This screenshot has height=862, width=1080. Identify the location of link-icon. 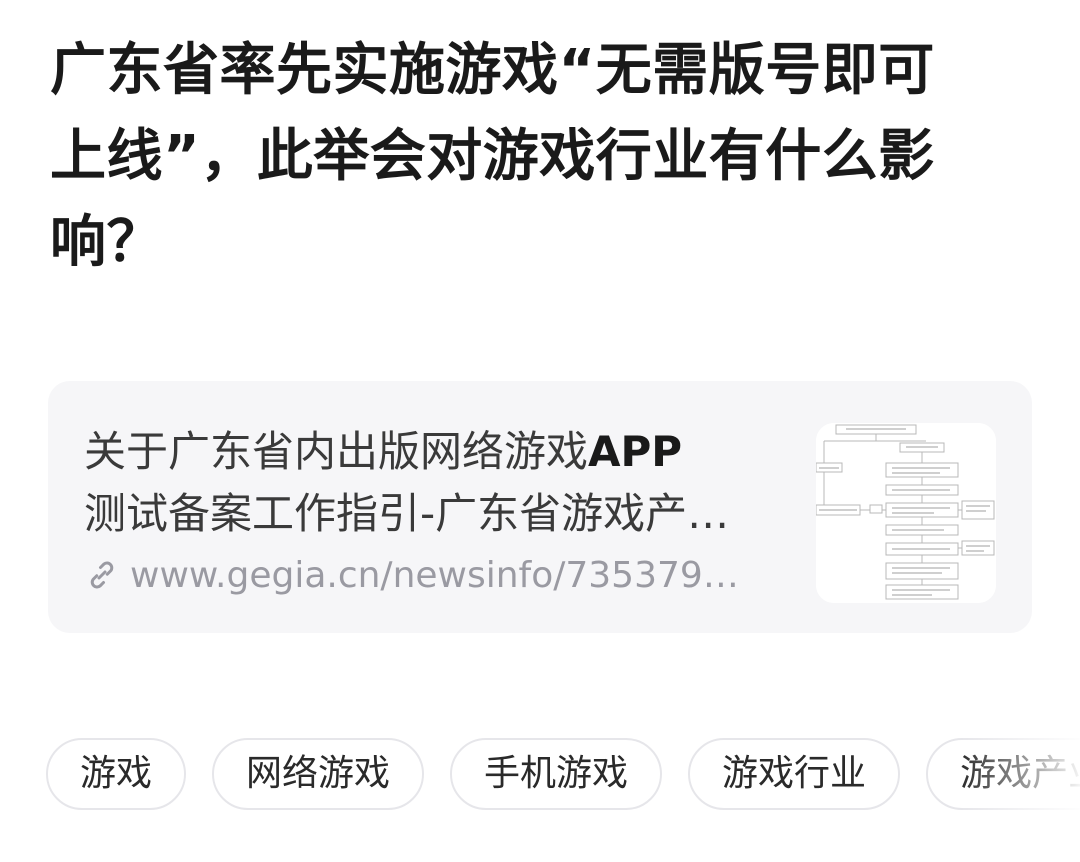
(102, 575).